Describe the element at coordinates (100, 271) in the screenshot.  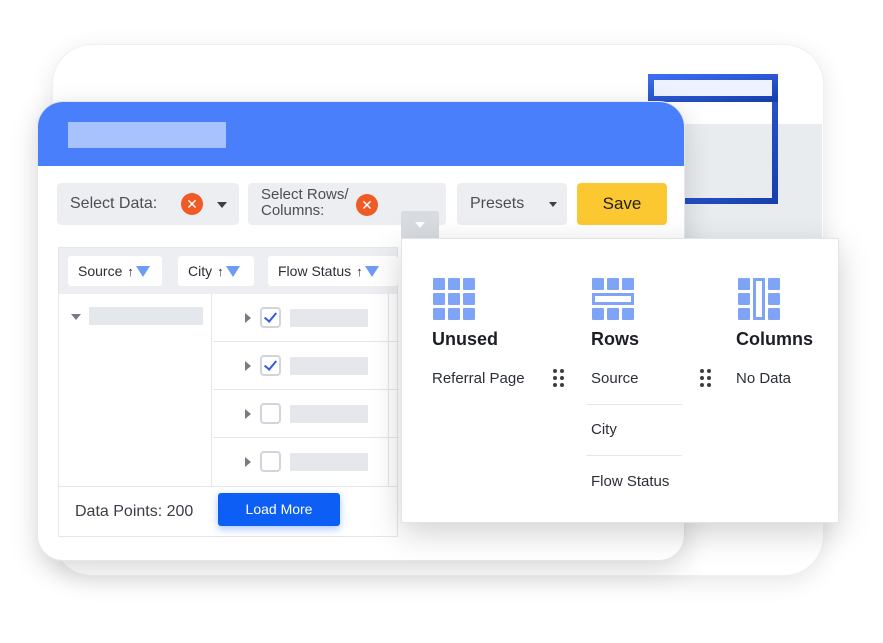
I see `column-label: Source` at that location.